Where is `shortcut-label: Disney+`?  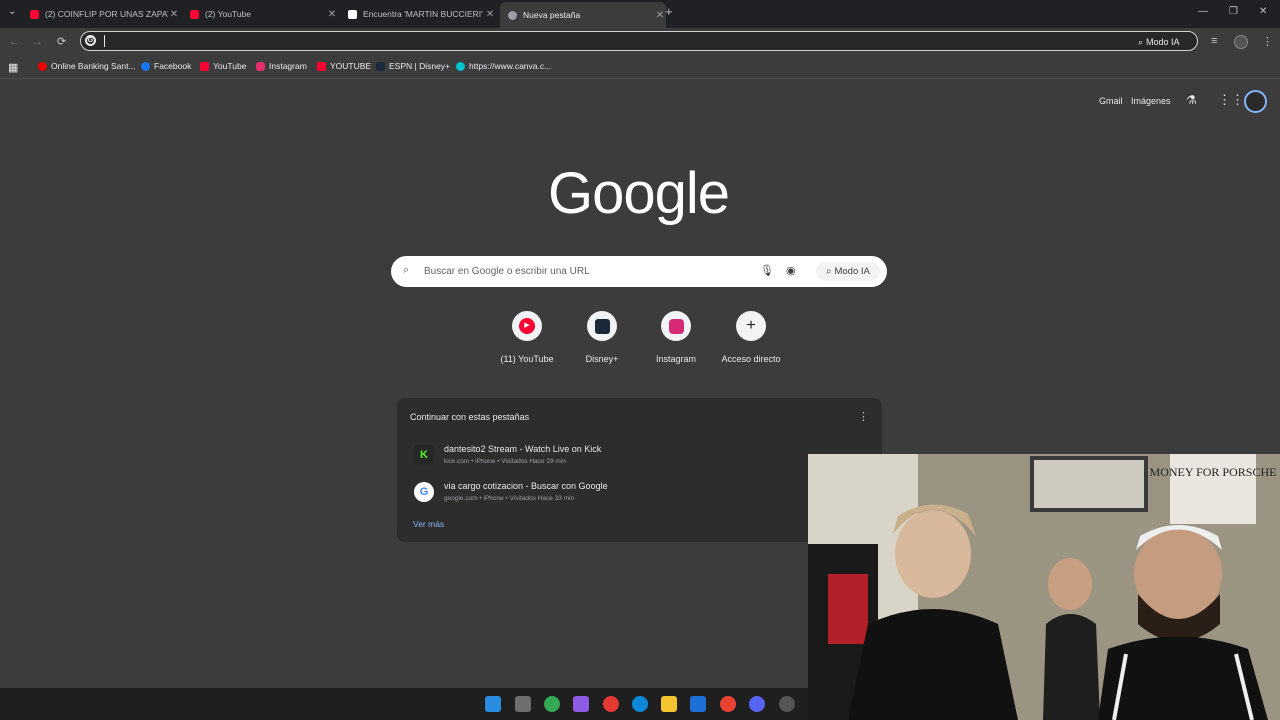 shortcut-label: Disney+ is located at coordinates (602, 359).